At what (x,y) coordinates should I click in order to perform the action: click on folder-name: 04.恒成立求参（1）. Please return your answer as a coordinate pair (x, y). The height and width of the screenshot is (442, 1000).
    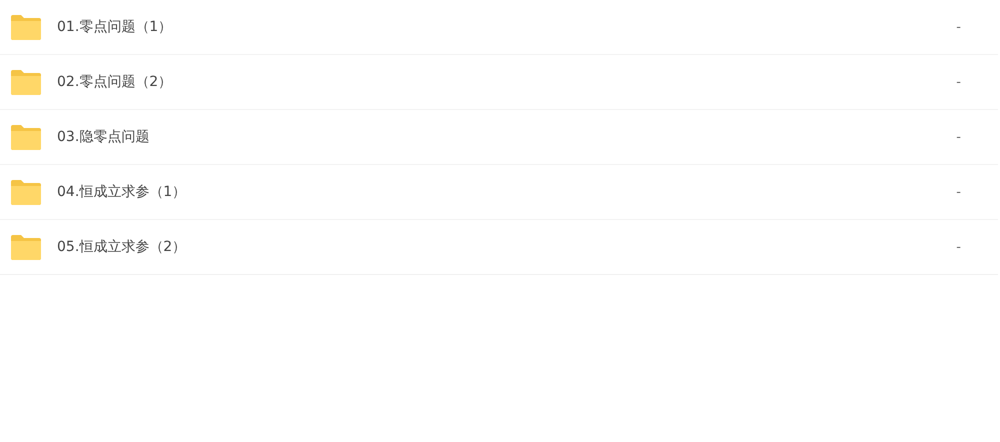
    Looking at the image, I should click on (122, 192).